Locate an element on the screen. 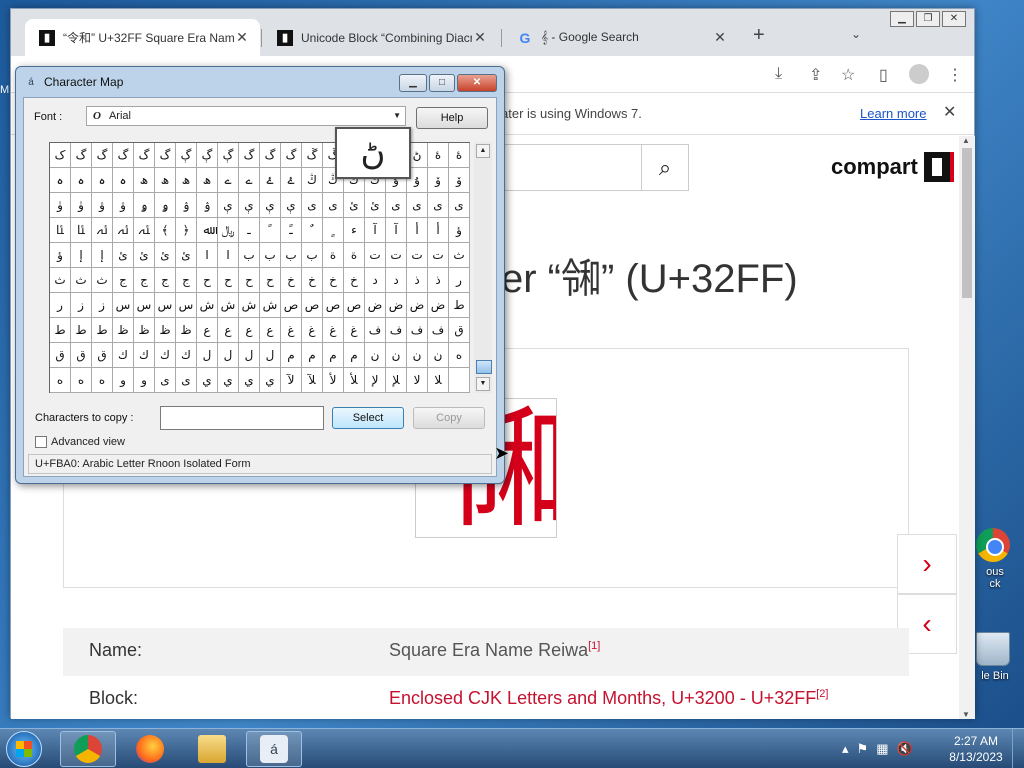  network-icon: ▦ is located at coordinates (882, 749).